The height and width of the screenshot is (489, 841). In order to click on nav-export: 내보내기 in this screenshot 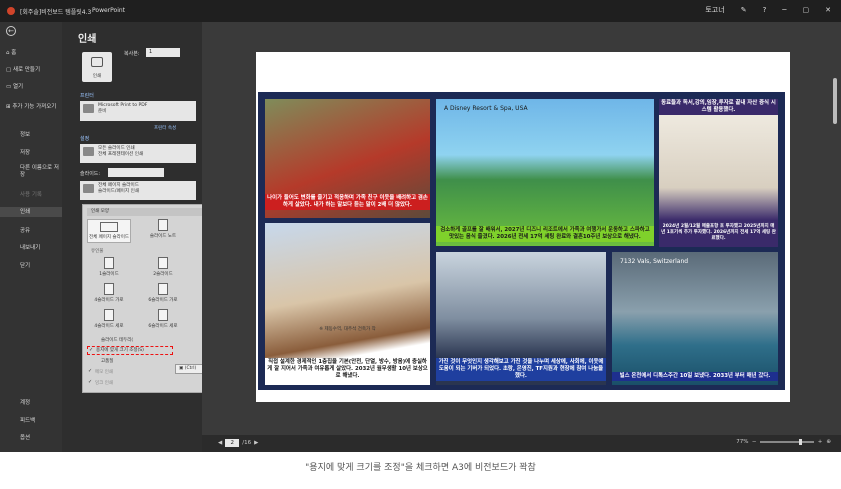, I will do `click(30, 247)`.